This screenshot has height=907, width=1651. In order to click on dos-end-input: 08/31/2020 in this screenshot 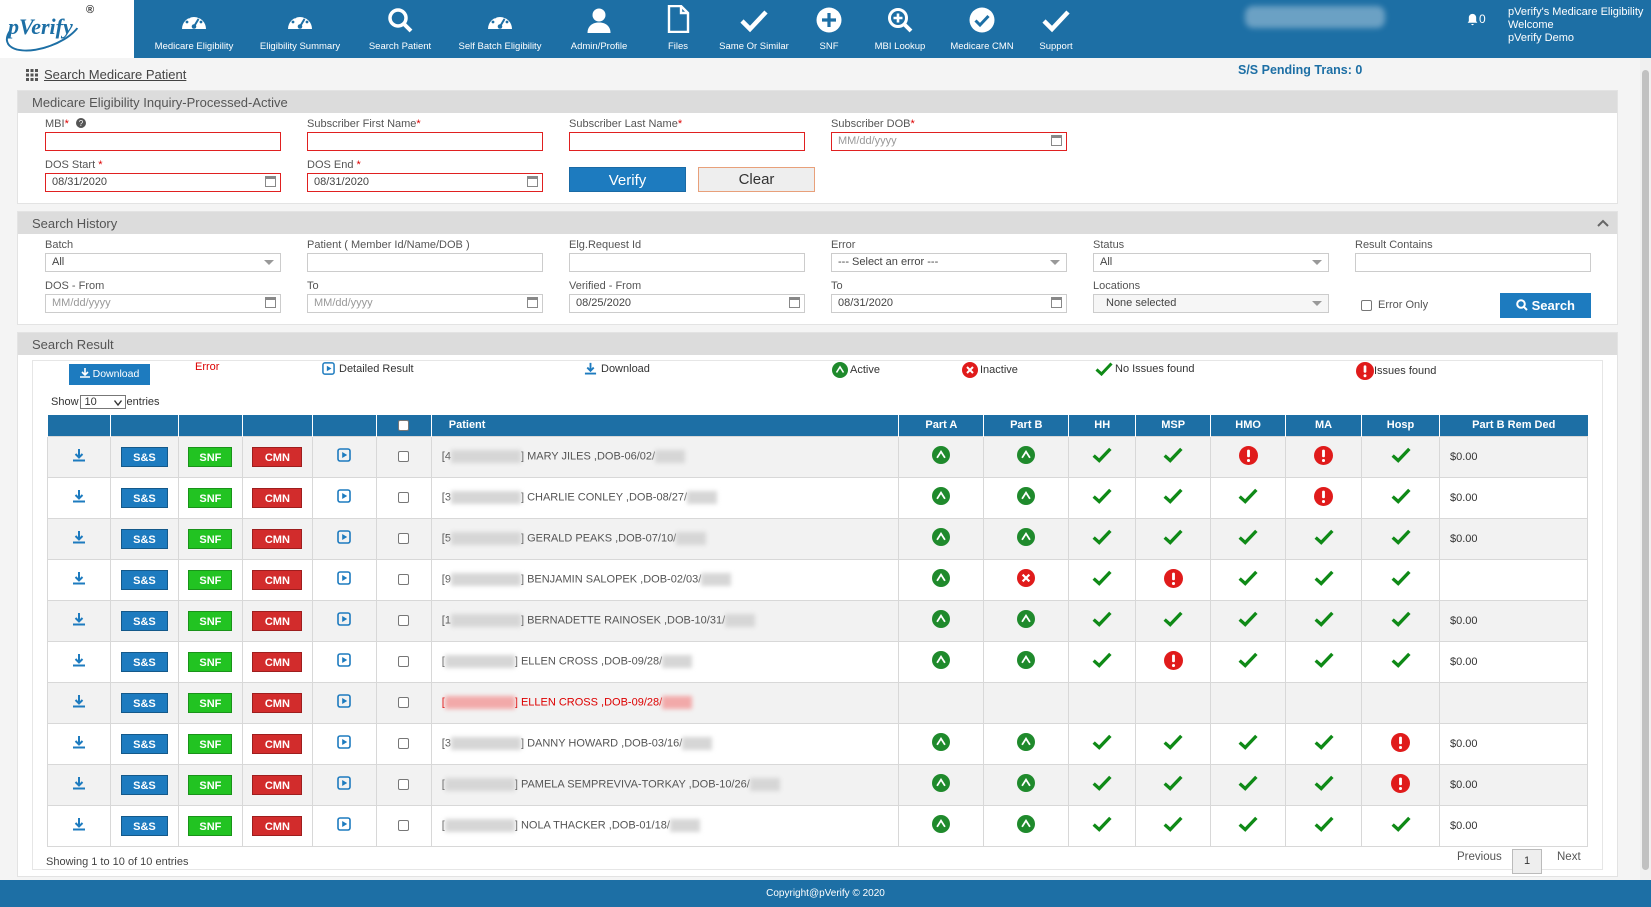, I will do `click(425, 182)`.